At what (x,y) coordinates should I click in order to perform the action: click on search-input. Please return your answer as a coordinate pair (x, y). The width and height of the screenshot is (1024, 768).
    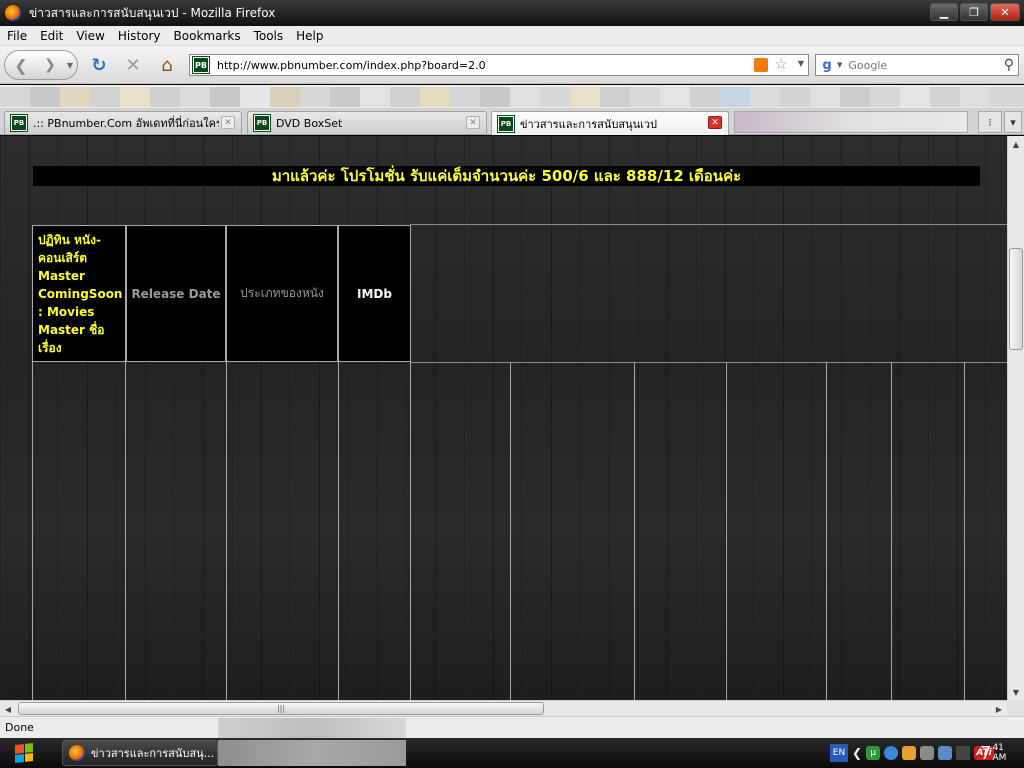
    Looking at the image, I should click on (923, 65).